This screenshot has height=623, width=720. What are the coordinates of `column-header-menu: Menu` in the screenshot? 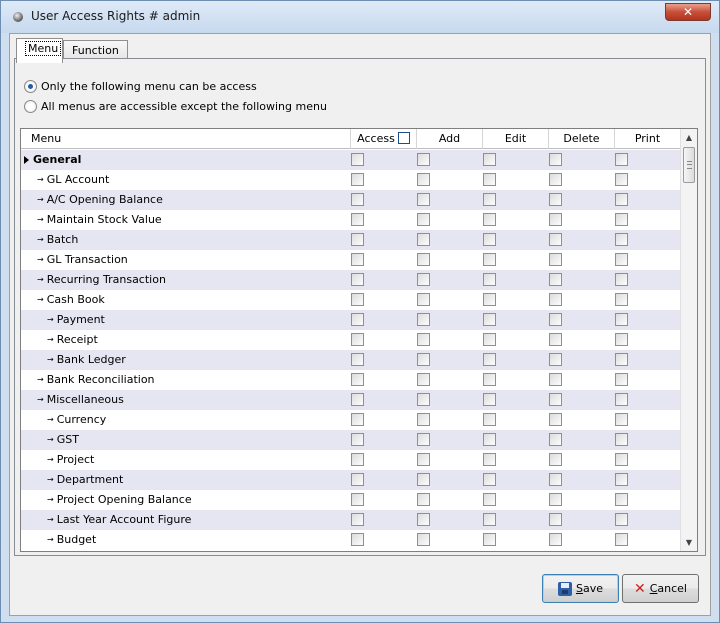 It's located at (186, 139).